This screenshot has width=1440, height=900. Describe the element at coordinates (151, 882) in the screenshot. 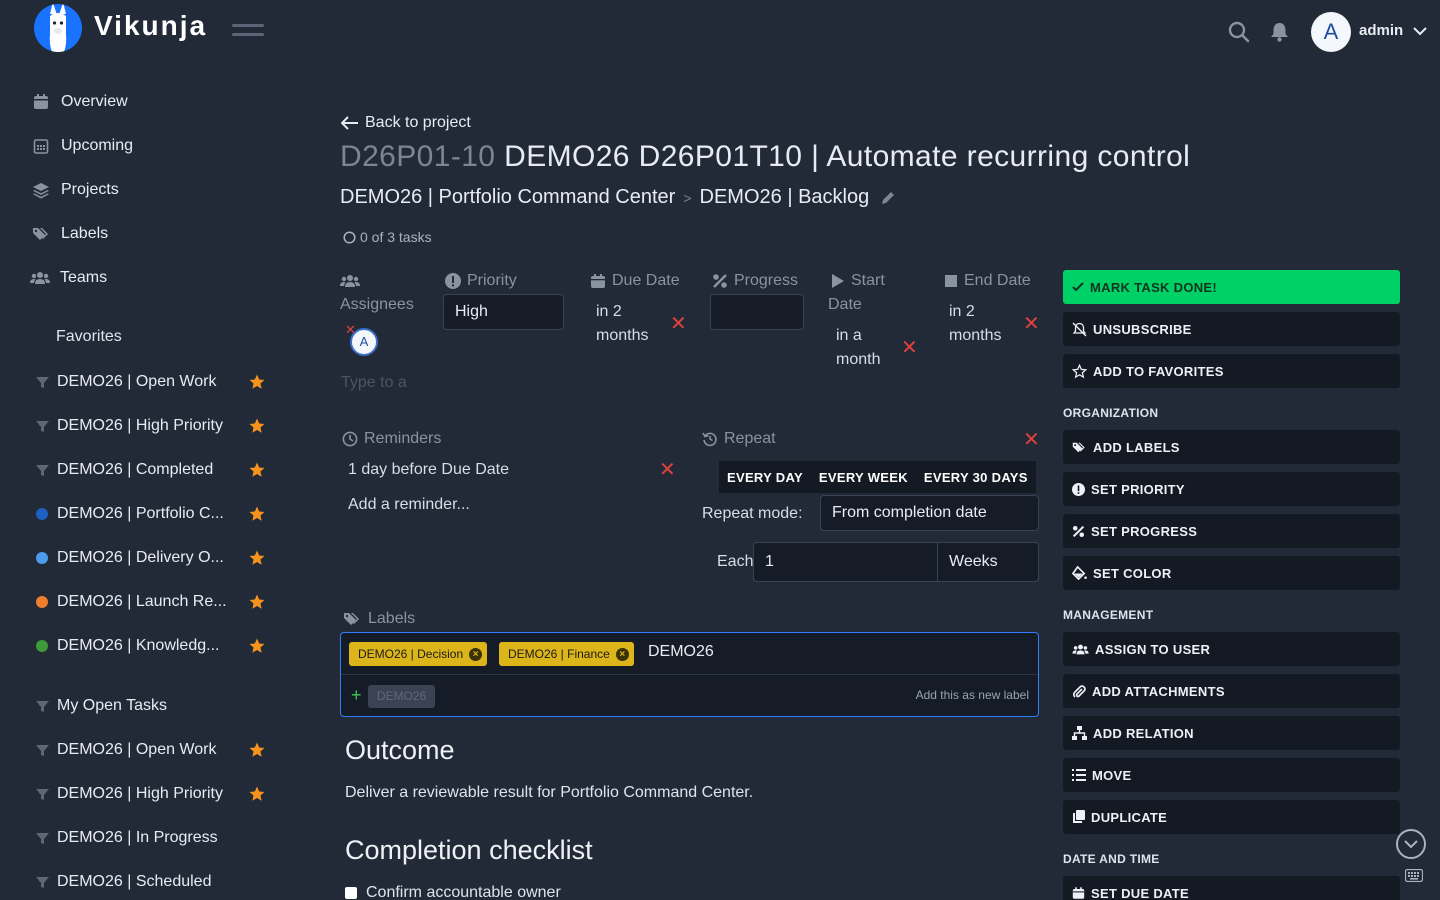

I see `saved-filter-item: DEMO26 | Scheduled` at that location.